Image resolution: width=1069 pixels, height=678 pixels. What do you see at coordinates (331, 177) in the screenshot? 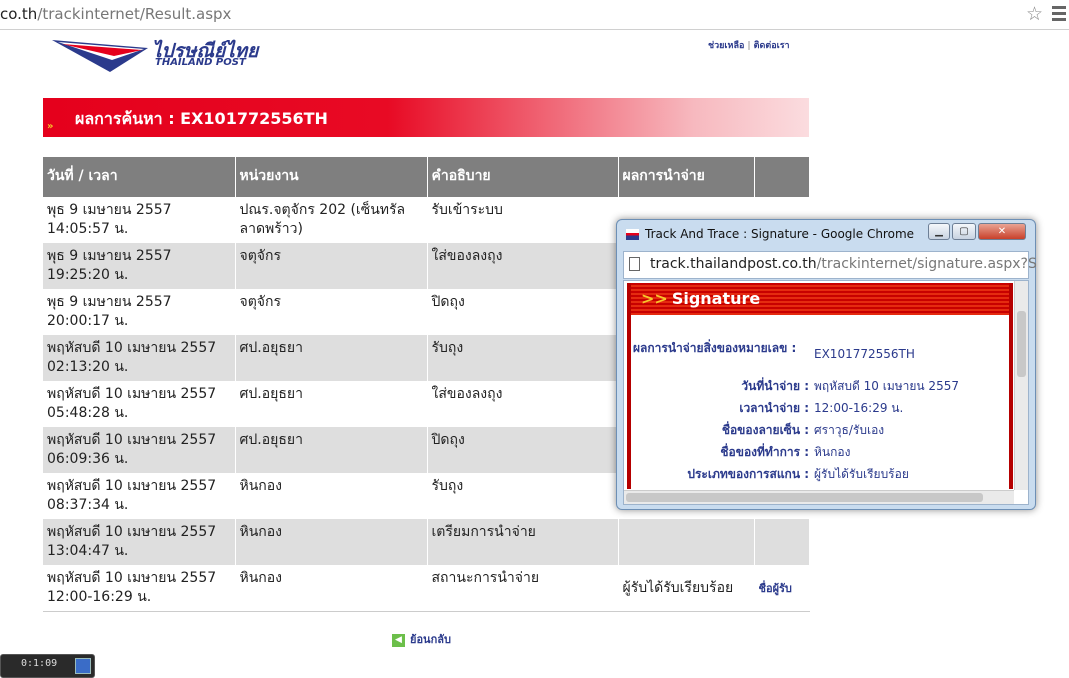
I see `header-office: หน่วยงาน` at bounding box center [331, 177].